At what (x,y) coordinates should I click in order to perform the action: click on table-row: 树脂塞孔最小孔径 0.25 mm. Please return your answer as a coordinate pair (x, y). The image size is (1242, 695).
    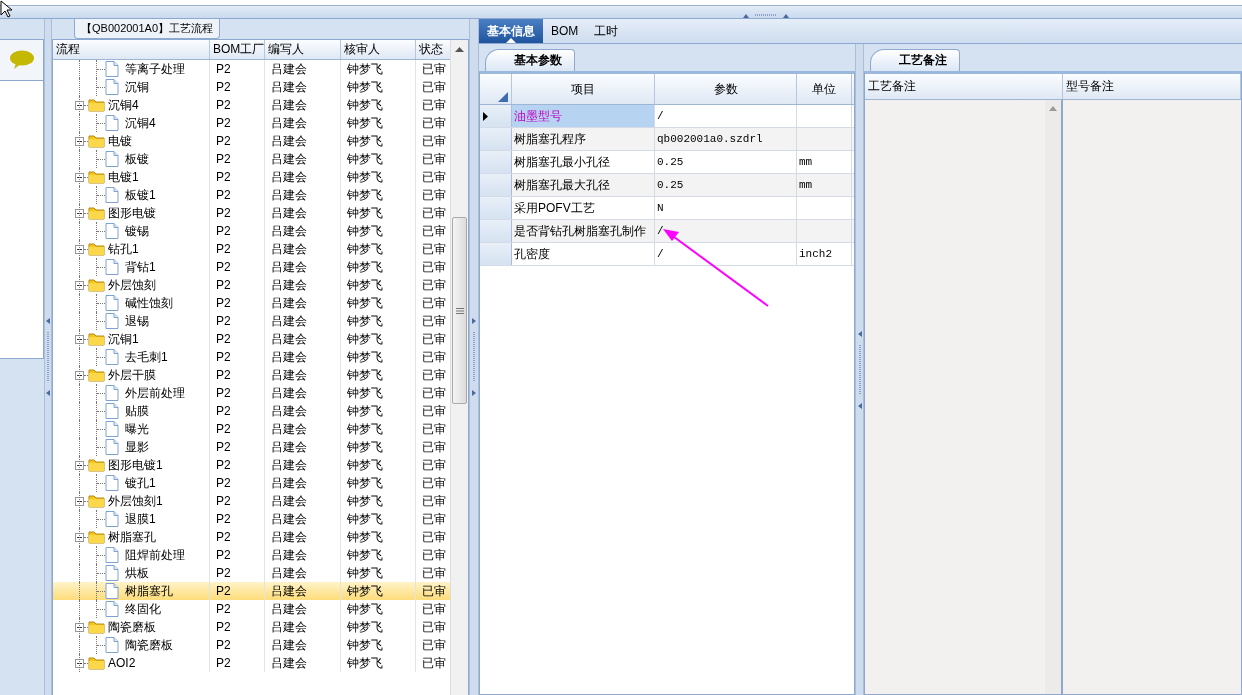
    Looking at the image, I should click on (667, 162).